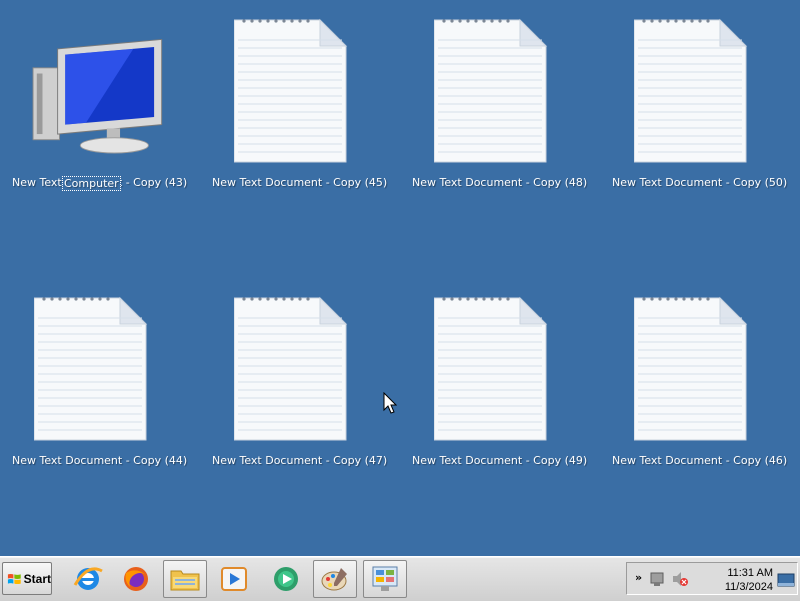 The image size is (800, 601). I want to click on media-player-icon, so click(234, 579).